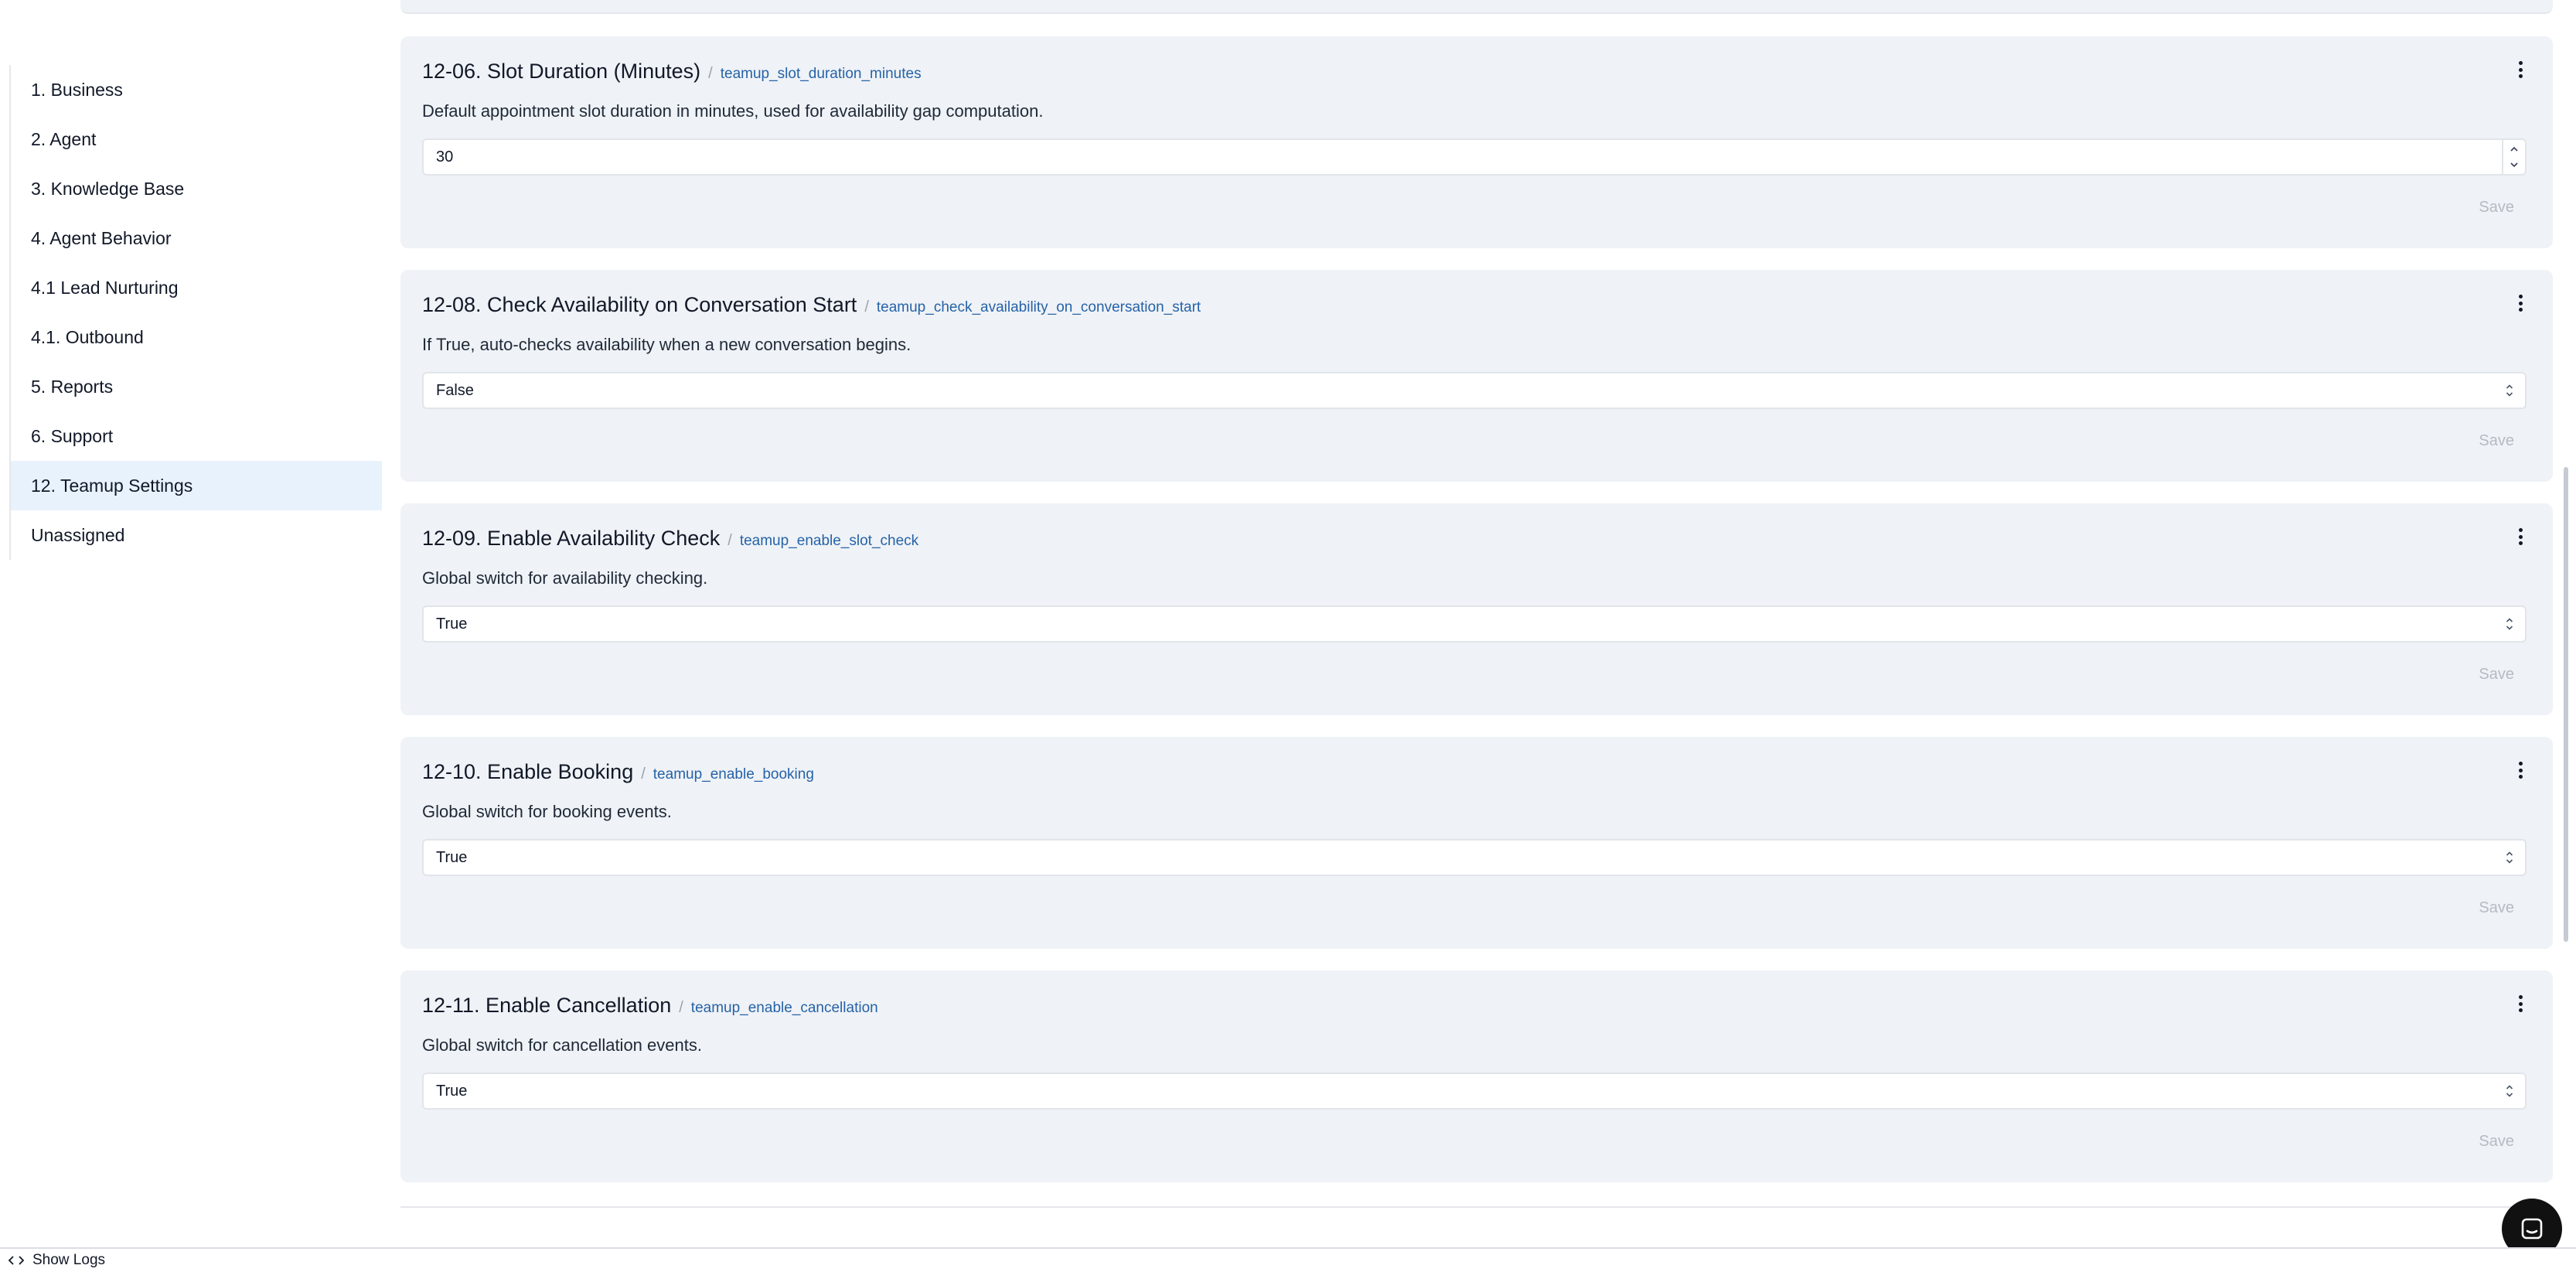 The height and width of the screenshot is (1272, 2576). What do you see at coordinates (561, 71) in the screenshot?
I see `setting-title: 12-06. Slot Duration (Minutes)` at bounding box center [561, 71].